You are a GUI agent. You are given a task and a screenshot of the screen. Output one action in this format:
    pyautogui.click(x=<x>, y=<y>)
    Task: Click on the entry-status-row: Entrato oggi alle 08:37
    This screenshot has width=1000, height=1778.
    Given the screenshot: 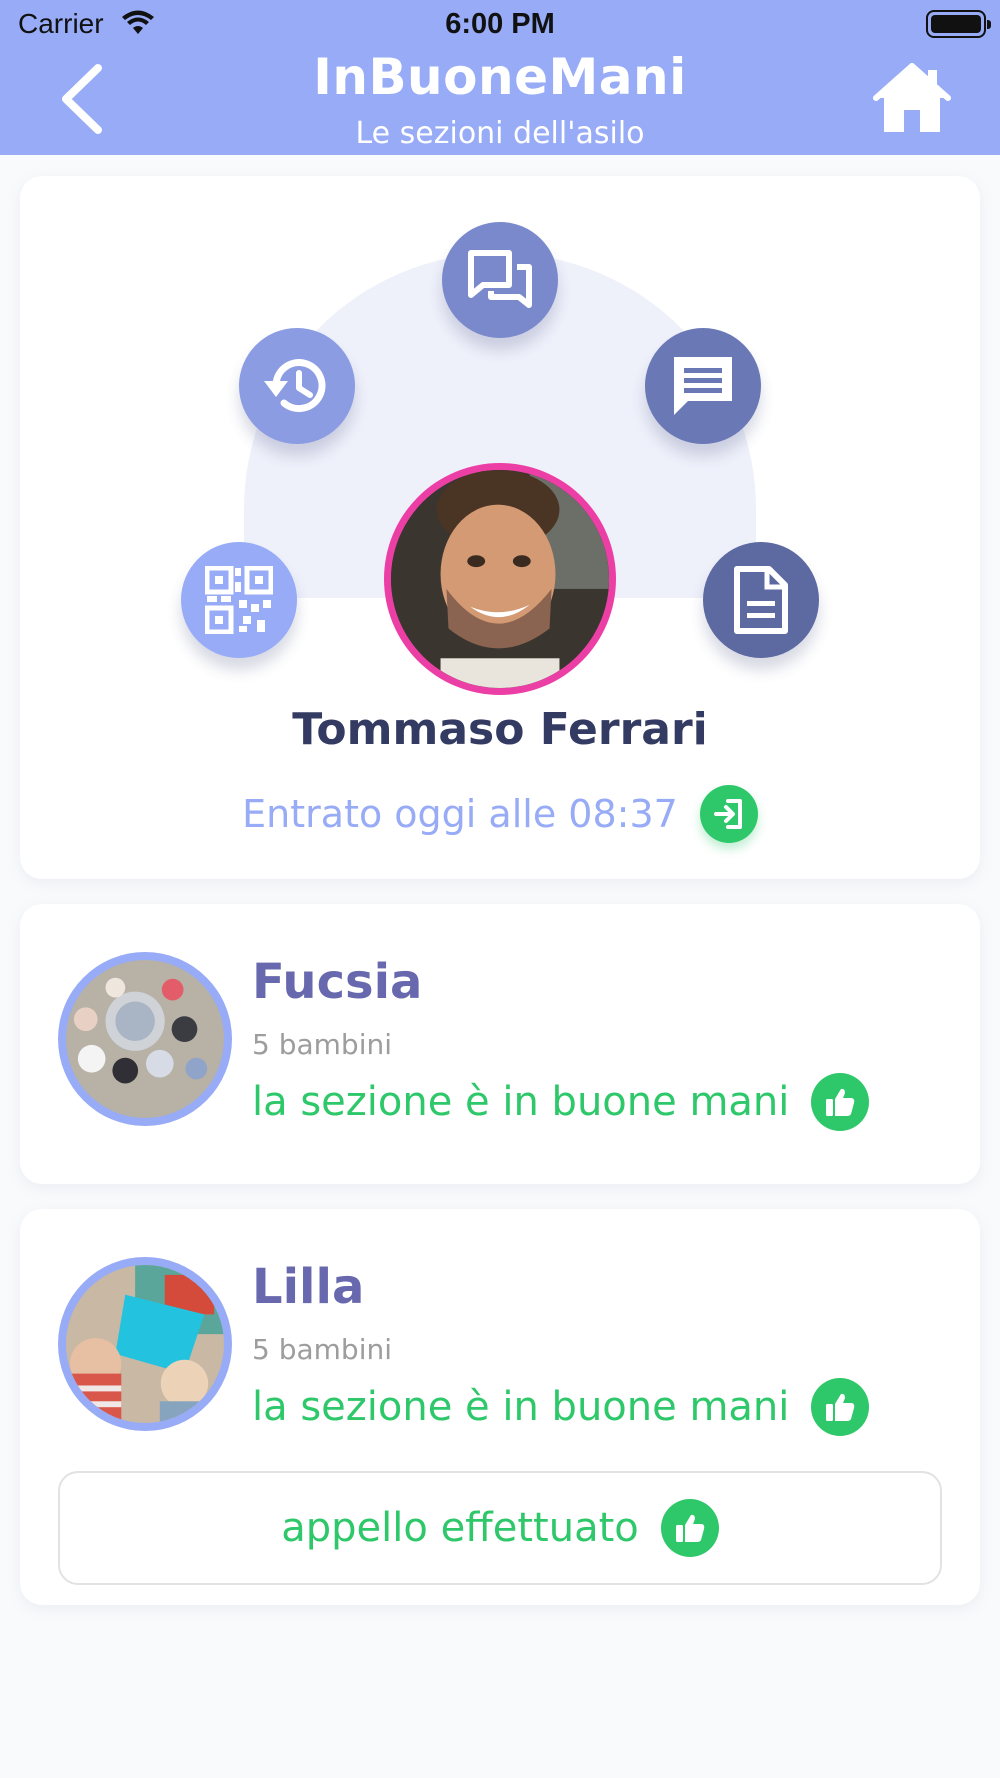 What is the action you would take?
    pyautogui.click(x=500, y=814)
    